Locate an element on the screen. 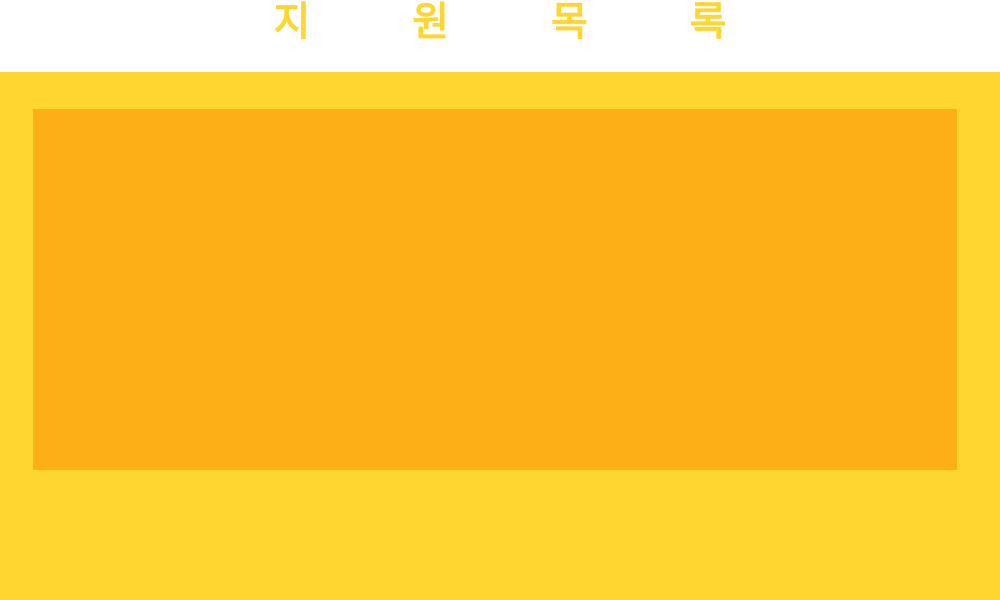 The height and width of the screenshot is (600, 1000). title-bar: 지 원 목 록 is located at coordinates (500, 36).